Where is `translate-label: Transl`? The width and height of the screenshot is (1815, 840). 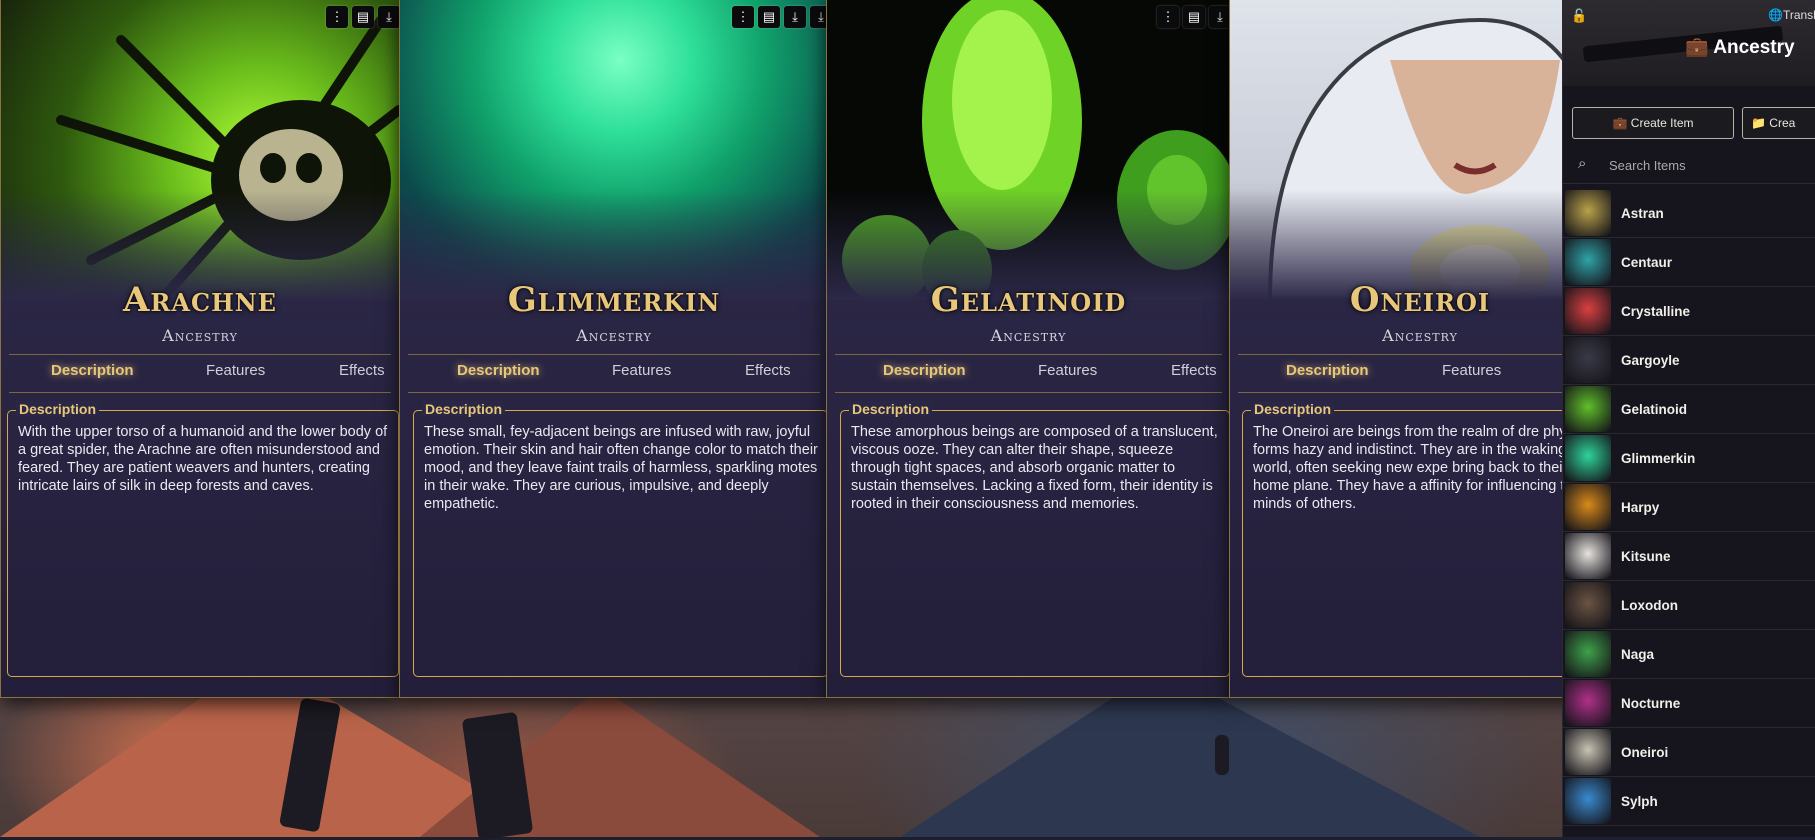 translate-label: Transl is located at coordinates (1798, 15).